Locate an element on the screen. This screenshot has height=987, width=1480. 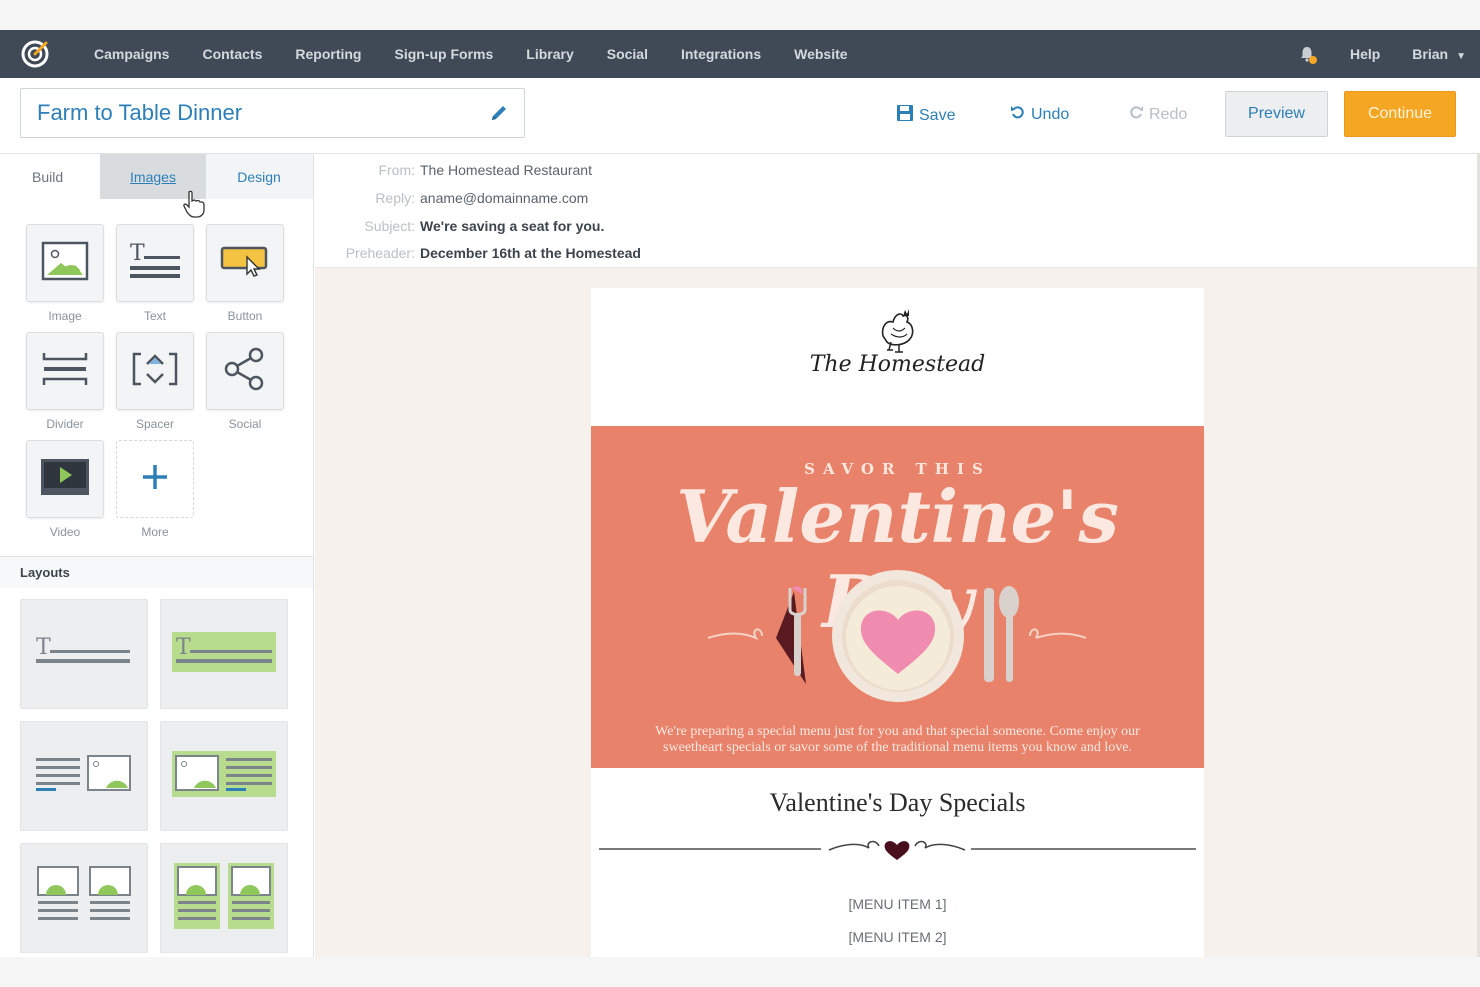
block-divider-tile is located at coordinates (65, 371).